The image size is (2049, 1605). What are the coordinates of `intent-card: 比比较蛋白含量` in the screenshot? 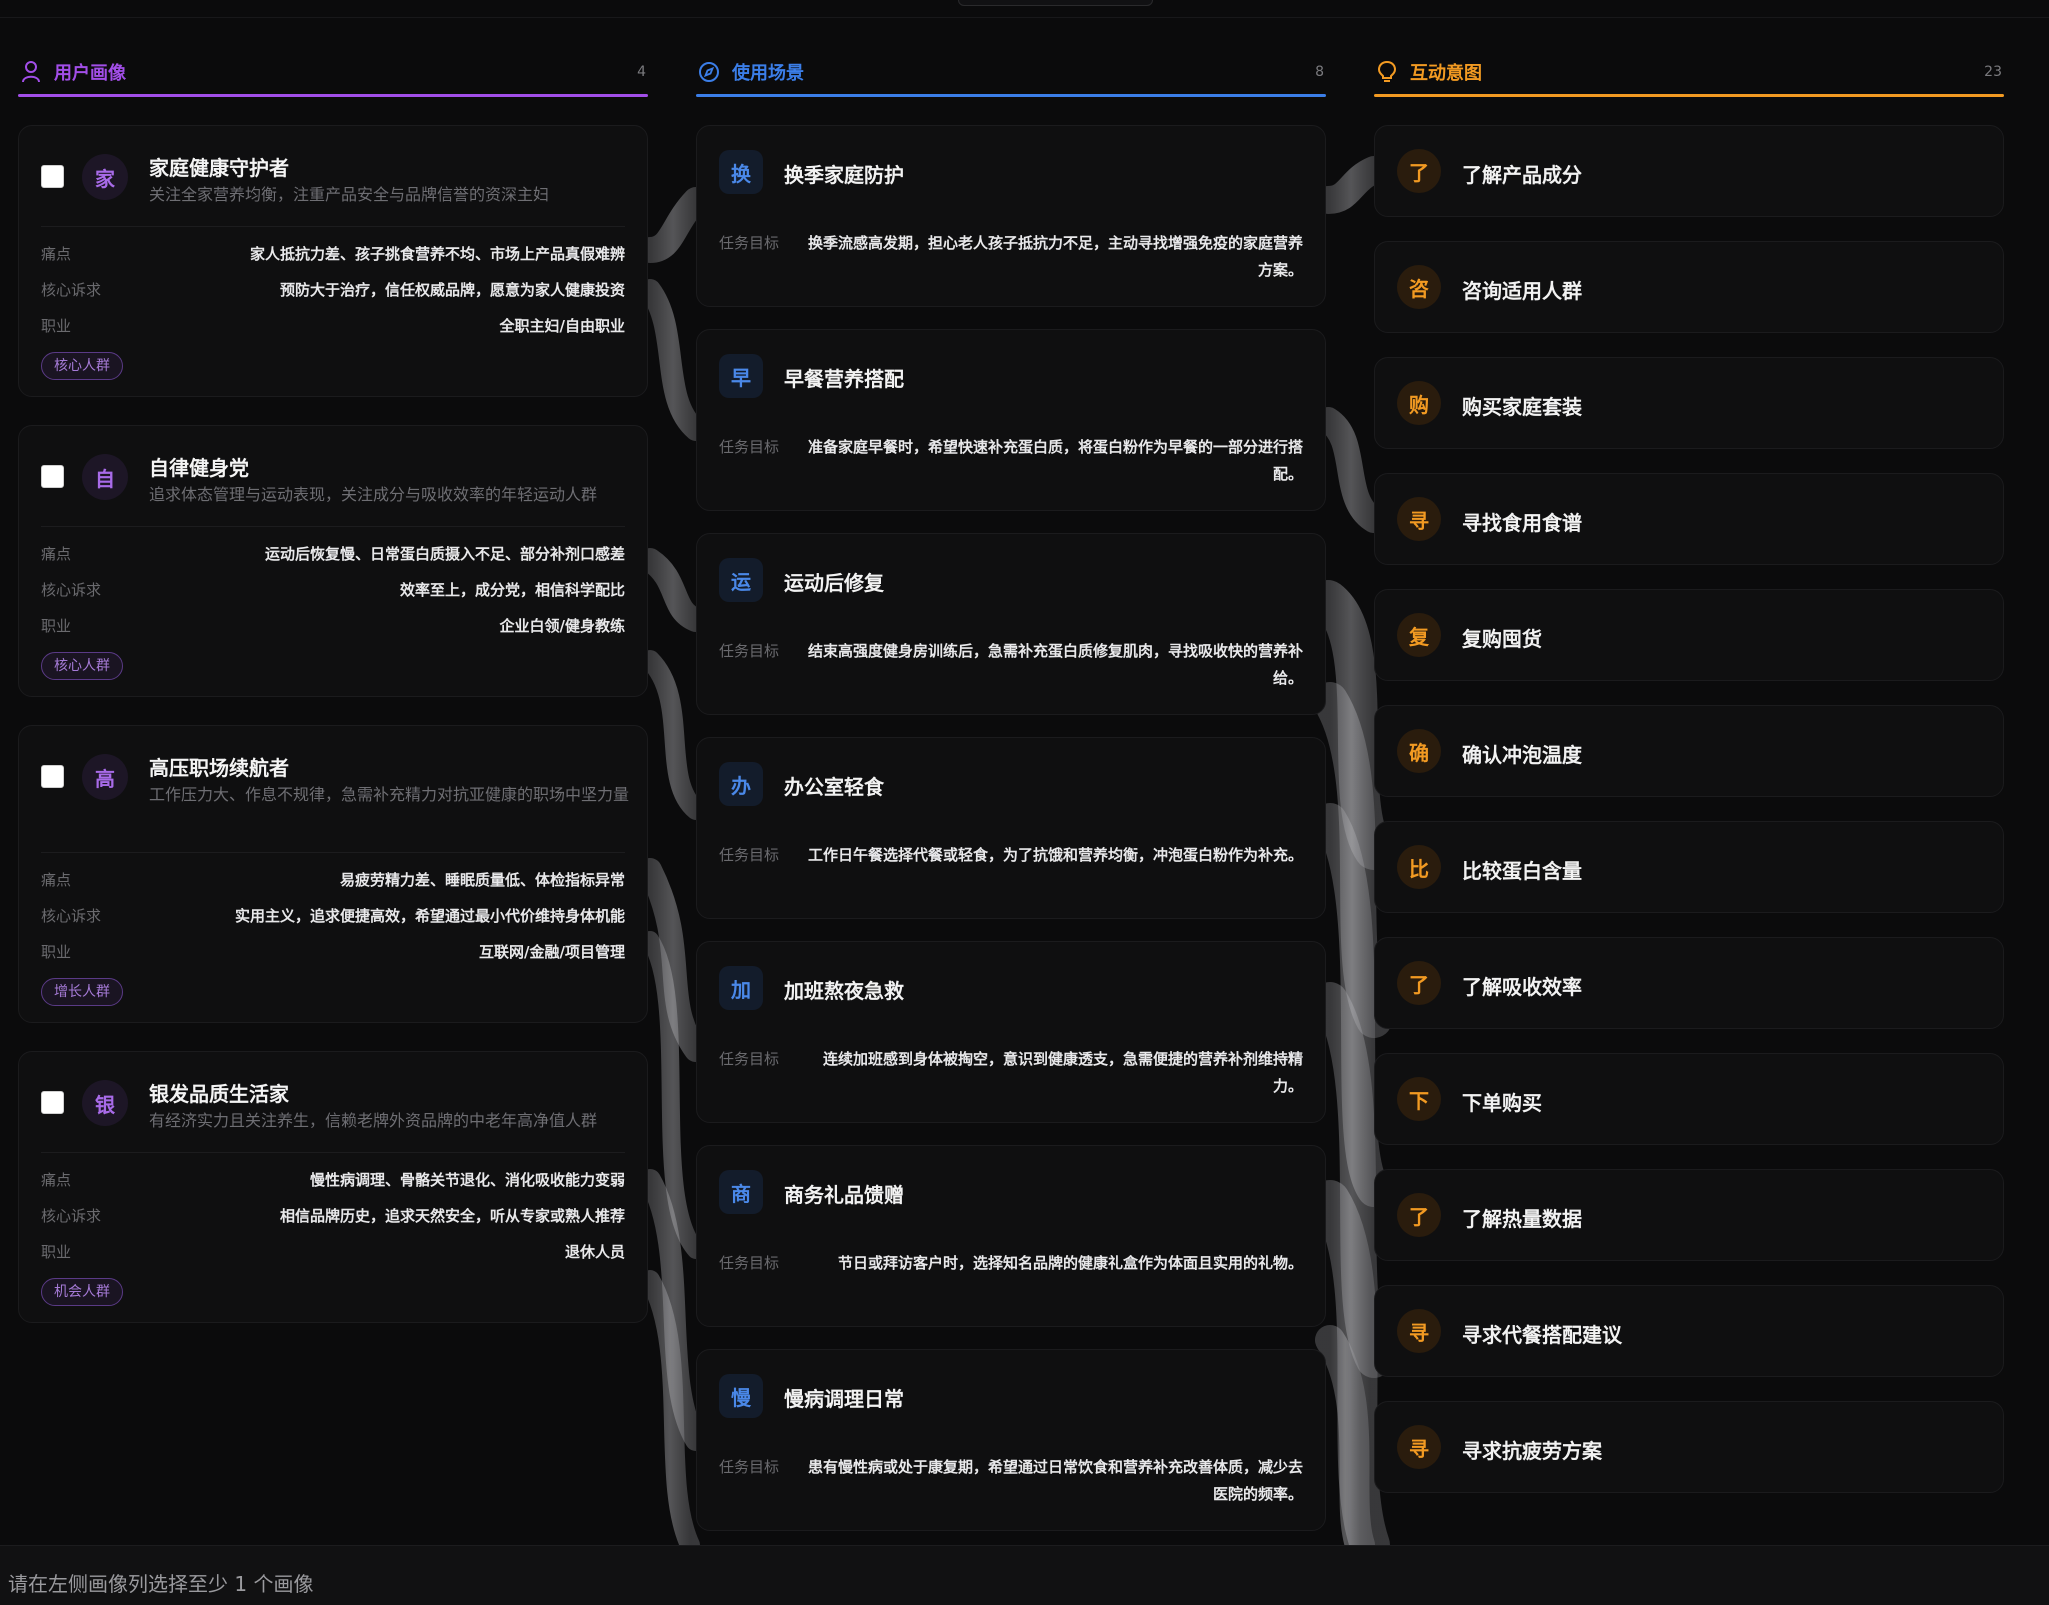 It's located at (1689, 867).